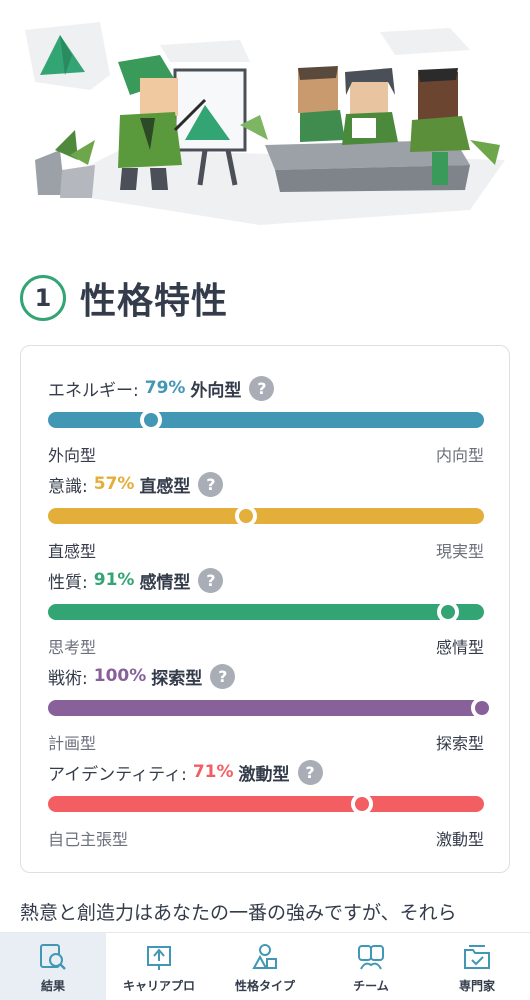  I want to click on tab-experts: 専門家, so click(477, 966).